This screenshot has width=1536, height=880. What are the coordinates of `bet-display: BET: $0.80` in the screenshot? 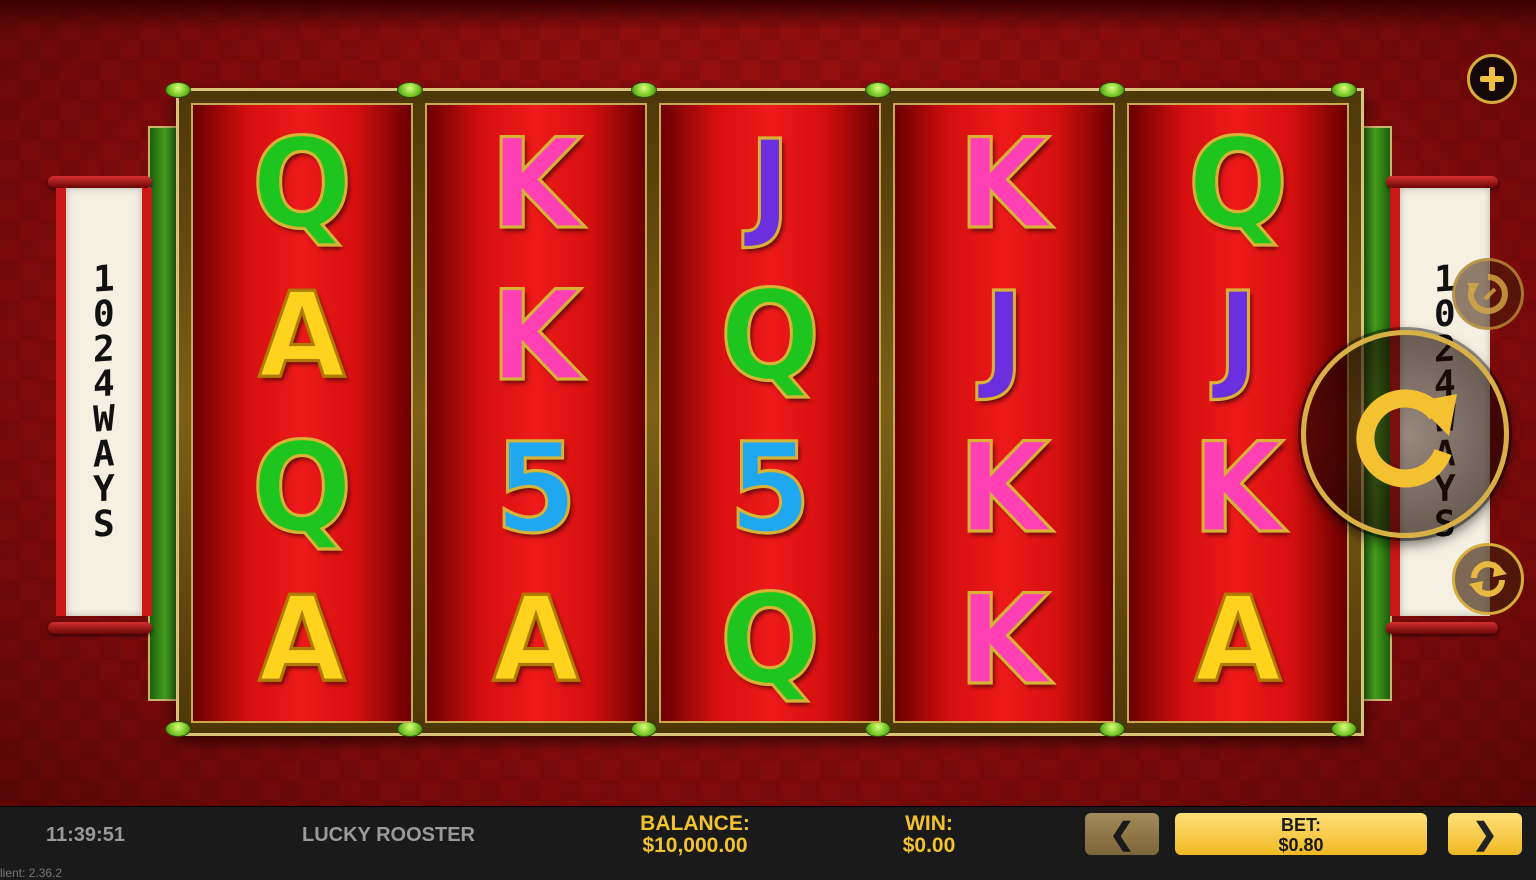 It's located at (1301, 834).